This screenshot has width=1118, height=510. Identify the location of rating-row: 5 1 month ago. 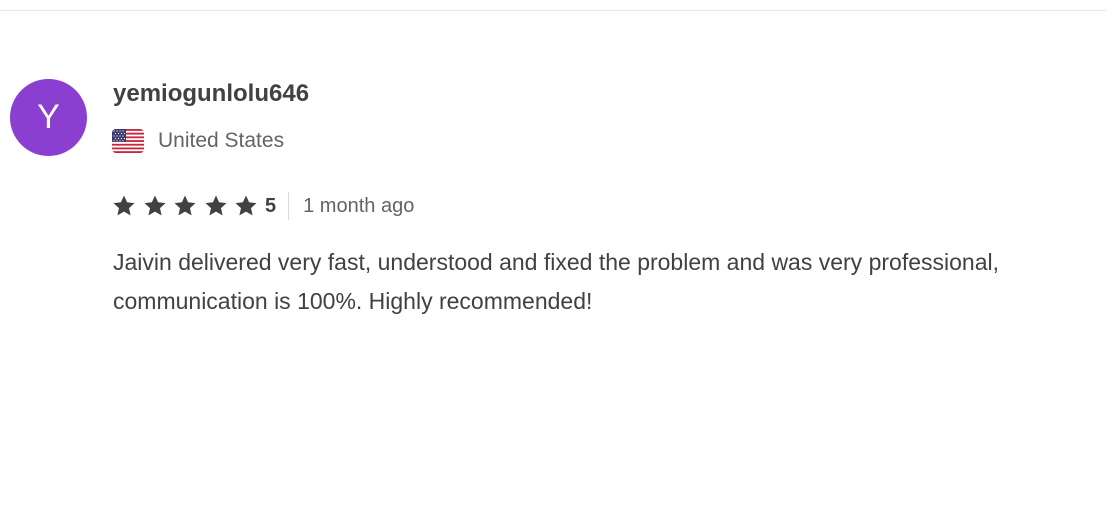
(263, 206).